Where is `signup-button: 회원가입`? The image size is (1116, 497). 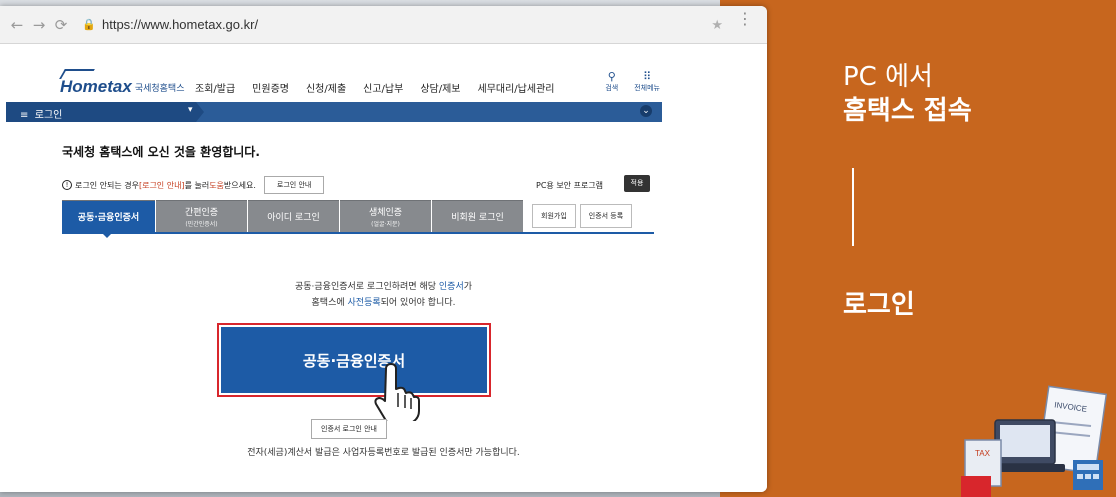
signup-button: 회원가입 is located at coordinates (554, 216).